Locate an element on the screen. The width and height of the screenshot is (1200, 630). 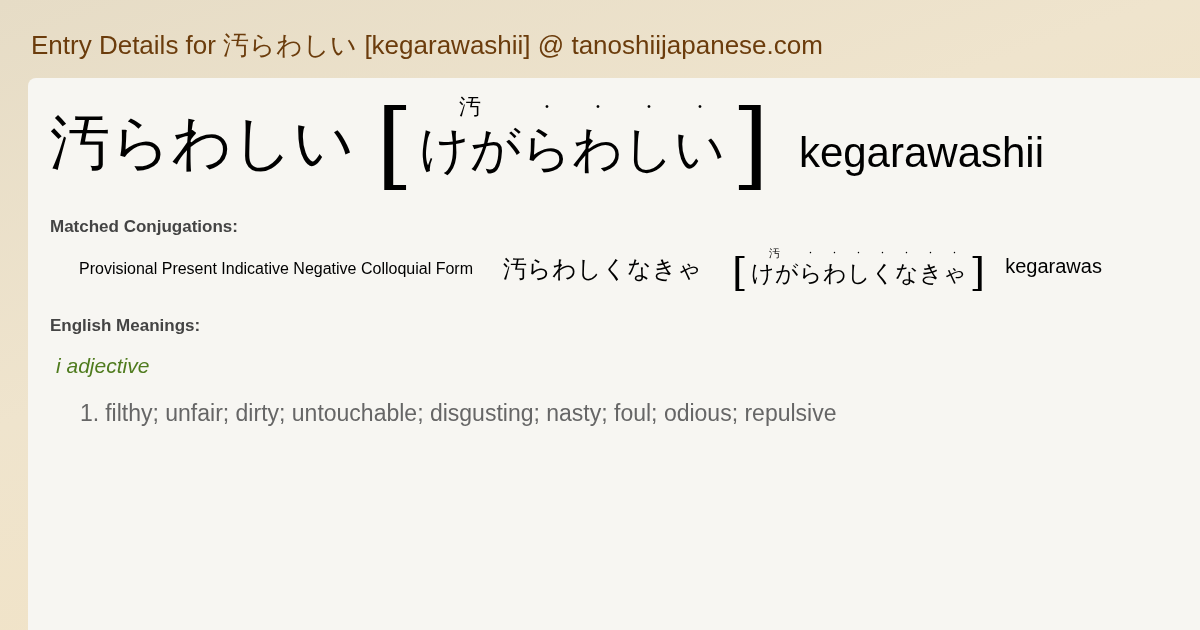
conjugation-form: Provisional Present Indicative Negative Colloquial Form is located at coordinates (276, 268).